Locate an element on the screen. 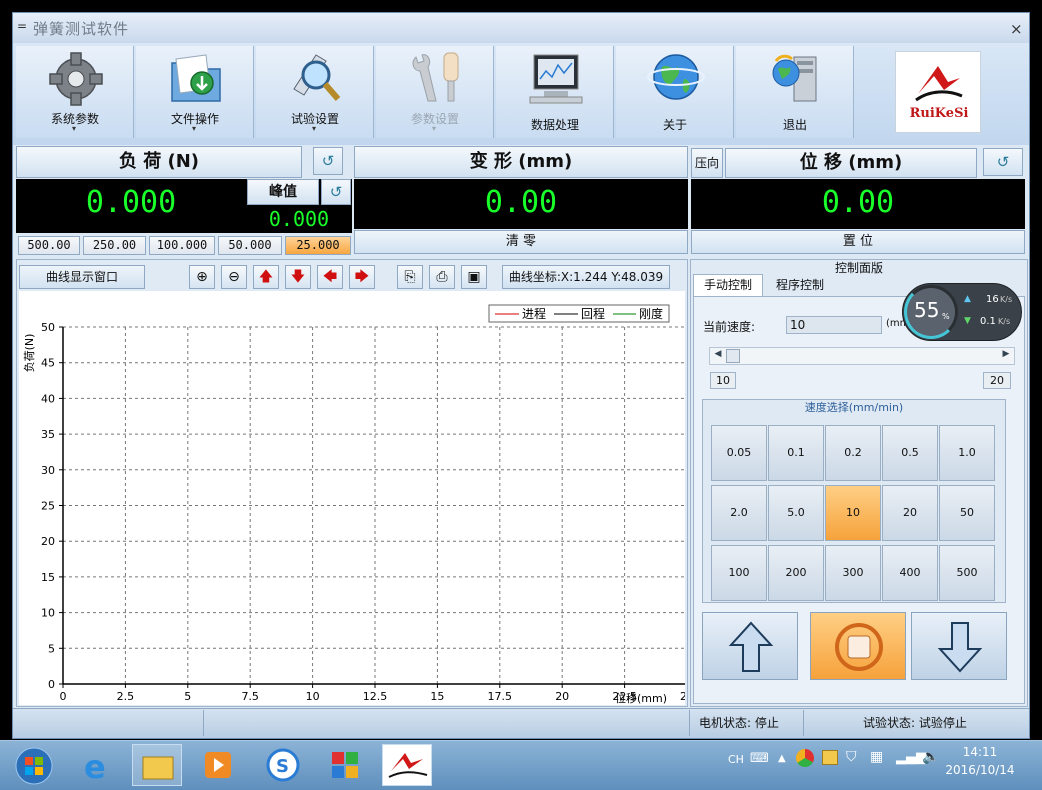 The height and width of the screenshot is (790, 1042). speed-option-button: 300 is located at coordinates (853, 573).